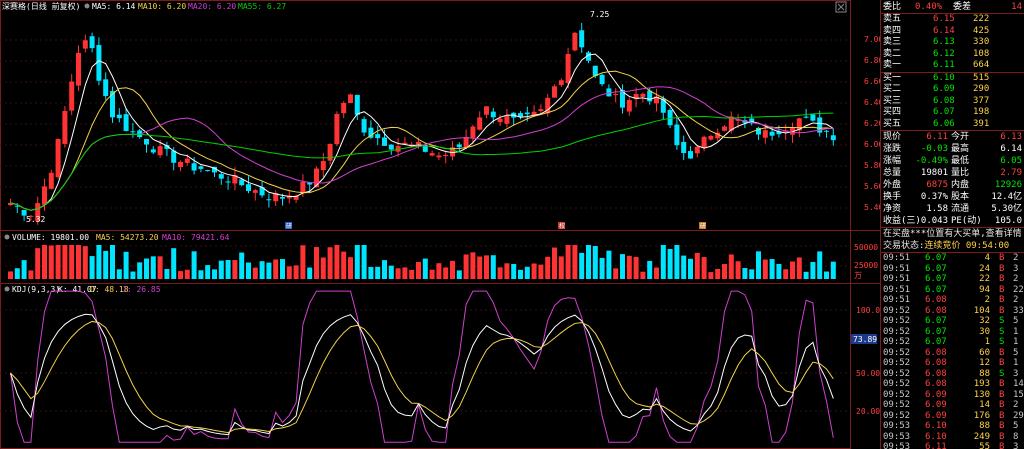  Describe the element at coordinates (897, 321) in the screenshot. I see `trade-time: 09:52` at that location.